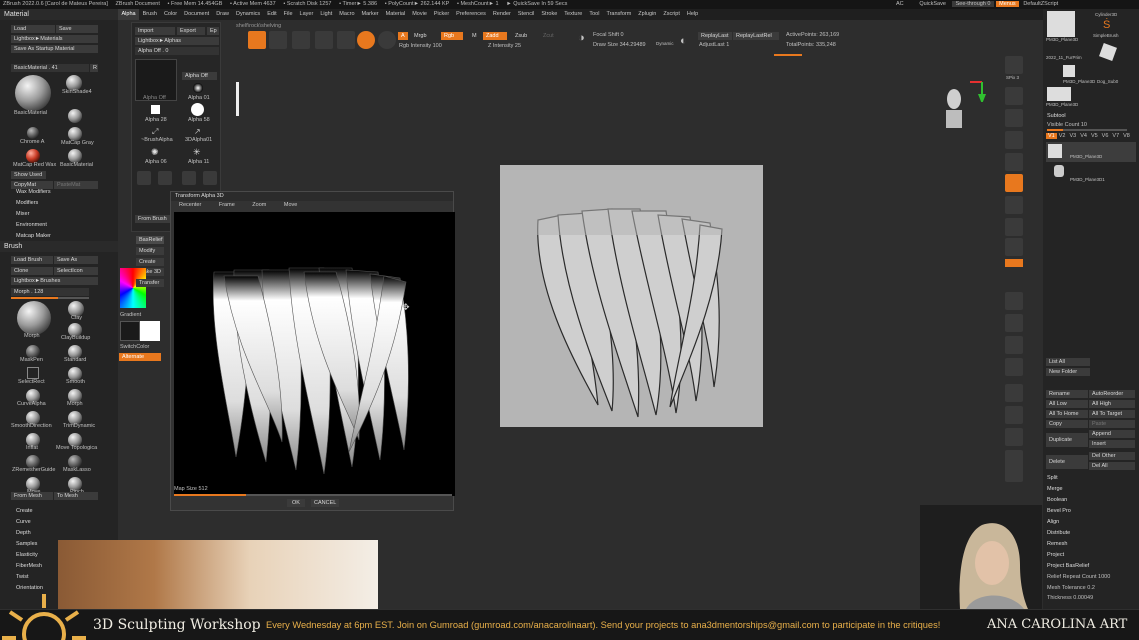 This screenshot has width=1139, height=640. Describe the element at coordinates (420, 14) in the screenshot. I see `menu-movie: Movie` at that location.